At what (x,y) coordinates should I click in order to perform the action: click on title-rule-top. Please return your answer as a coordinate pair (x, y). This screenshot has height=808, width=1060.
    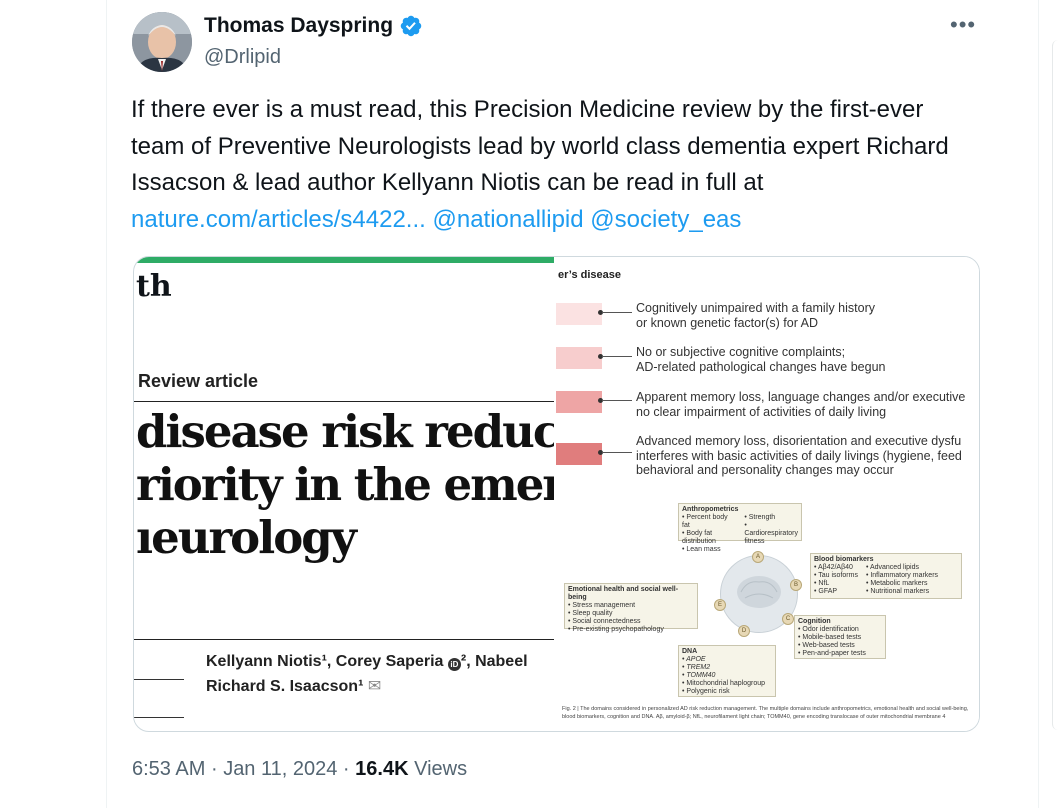
    Looking at the image, I should click on (344, 401).